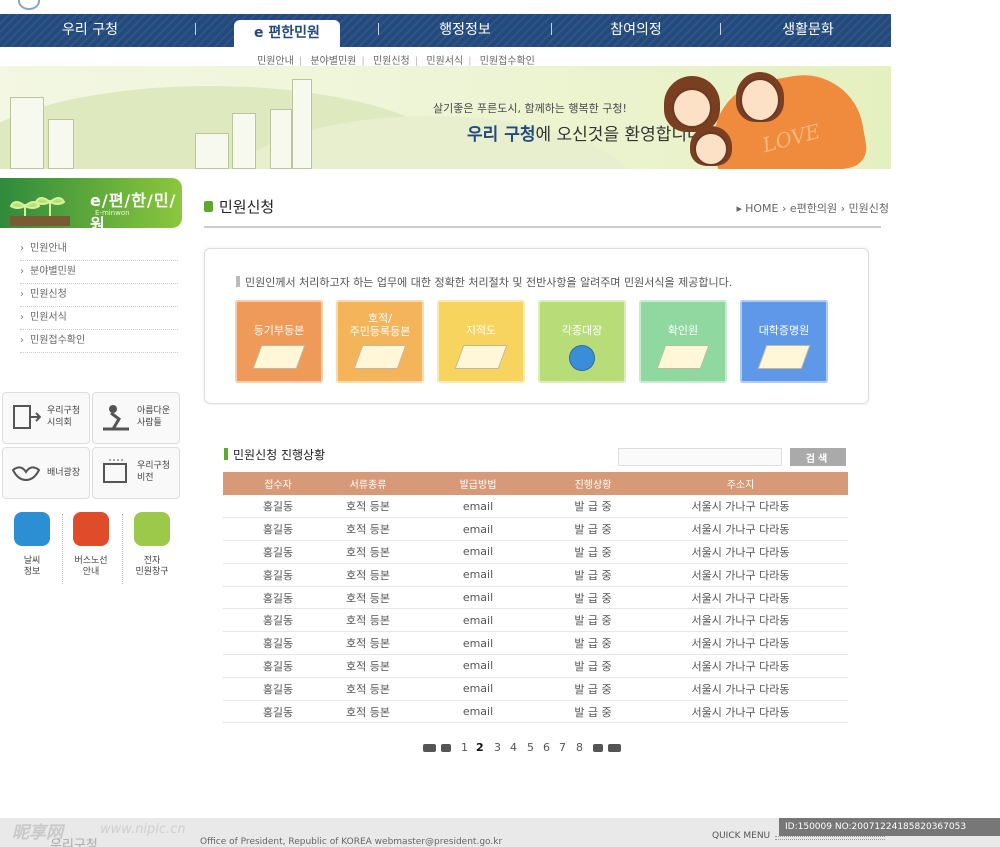  I want to click on pencil-book-icon, so click(683, 357).